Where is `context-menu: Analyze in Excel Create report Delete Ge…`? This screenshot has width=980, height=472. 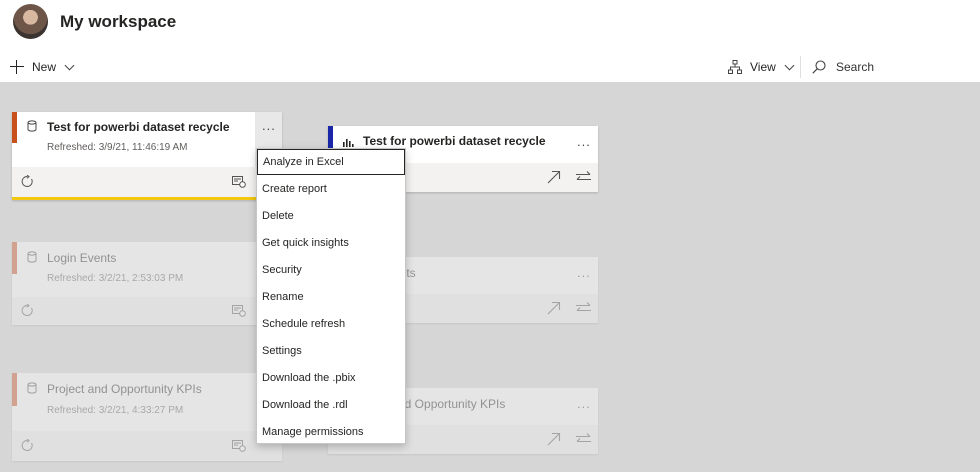 context-menu: Analyze in Excel Create report Delete Ge… is located at coordinates (331, 296).